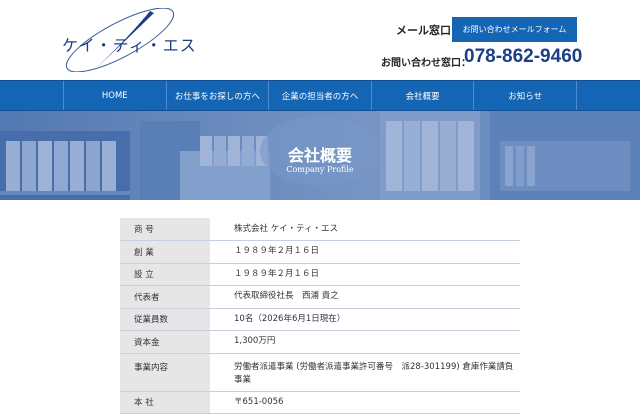 The height and width of the screenshot is (414, 640). Describe the element at coordinates (423, 95) in the screenshot. I see `nav-item-company-profile: 会社概要` at that location.